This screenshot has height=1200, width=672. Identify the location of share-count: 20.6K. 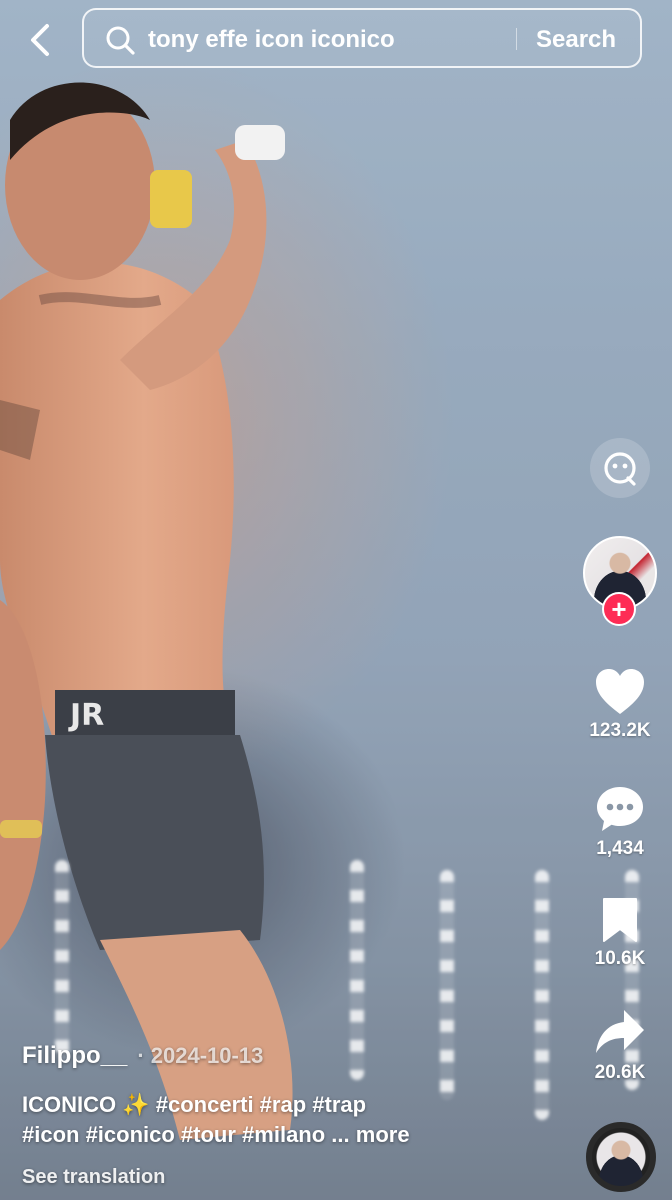
(620, 1072).